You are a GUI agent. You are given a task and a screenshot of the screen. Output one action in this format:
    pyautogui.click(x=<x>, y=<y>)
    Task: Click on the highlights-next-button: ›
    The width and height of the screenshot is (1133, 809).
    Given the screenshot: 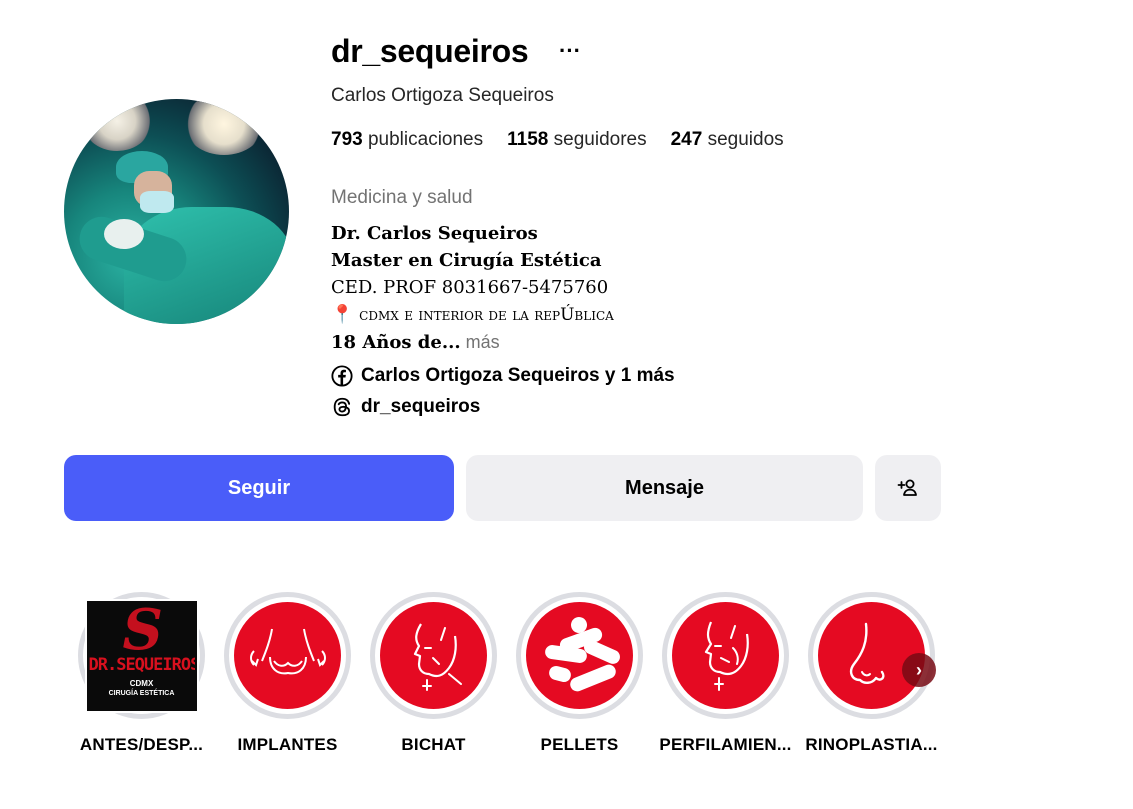 What is the action you would take?
    pyautogui.click(x=919, y=670)
    